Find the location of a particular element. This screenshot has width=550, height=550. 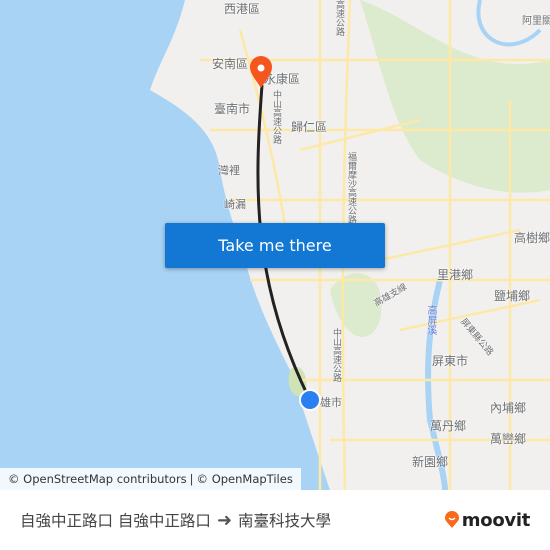

arrow-right-icon: ➜ is located at coordinates (224, 520).